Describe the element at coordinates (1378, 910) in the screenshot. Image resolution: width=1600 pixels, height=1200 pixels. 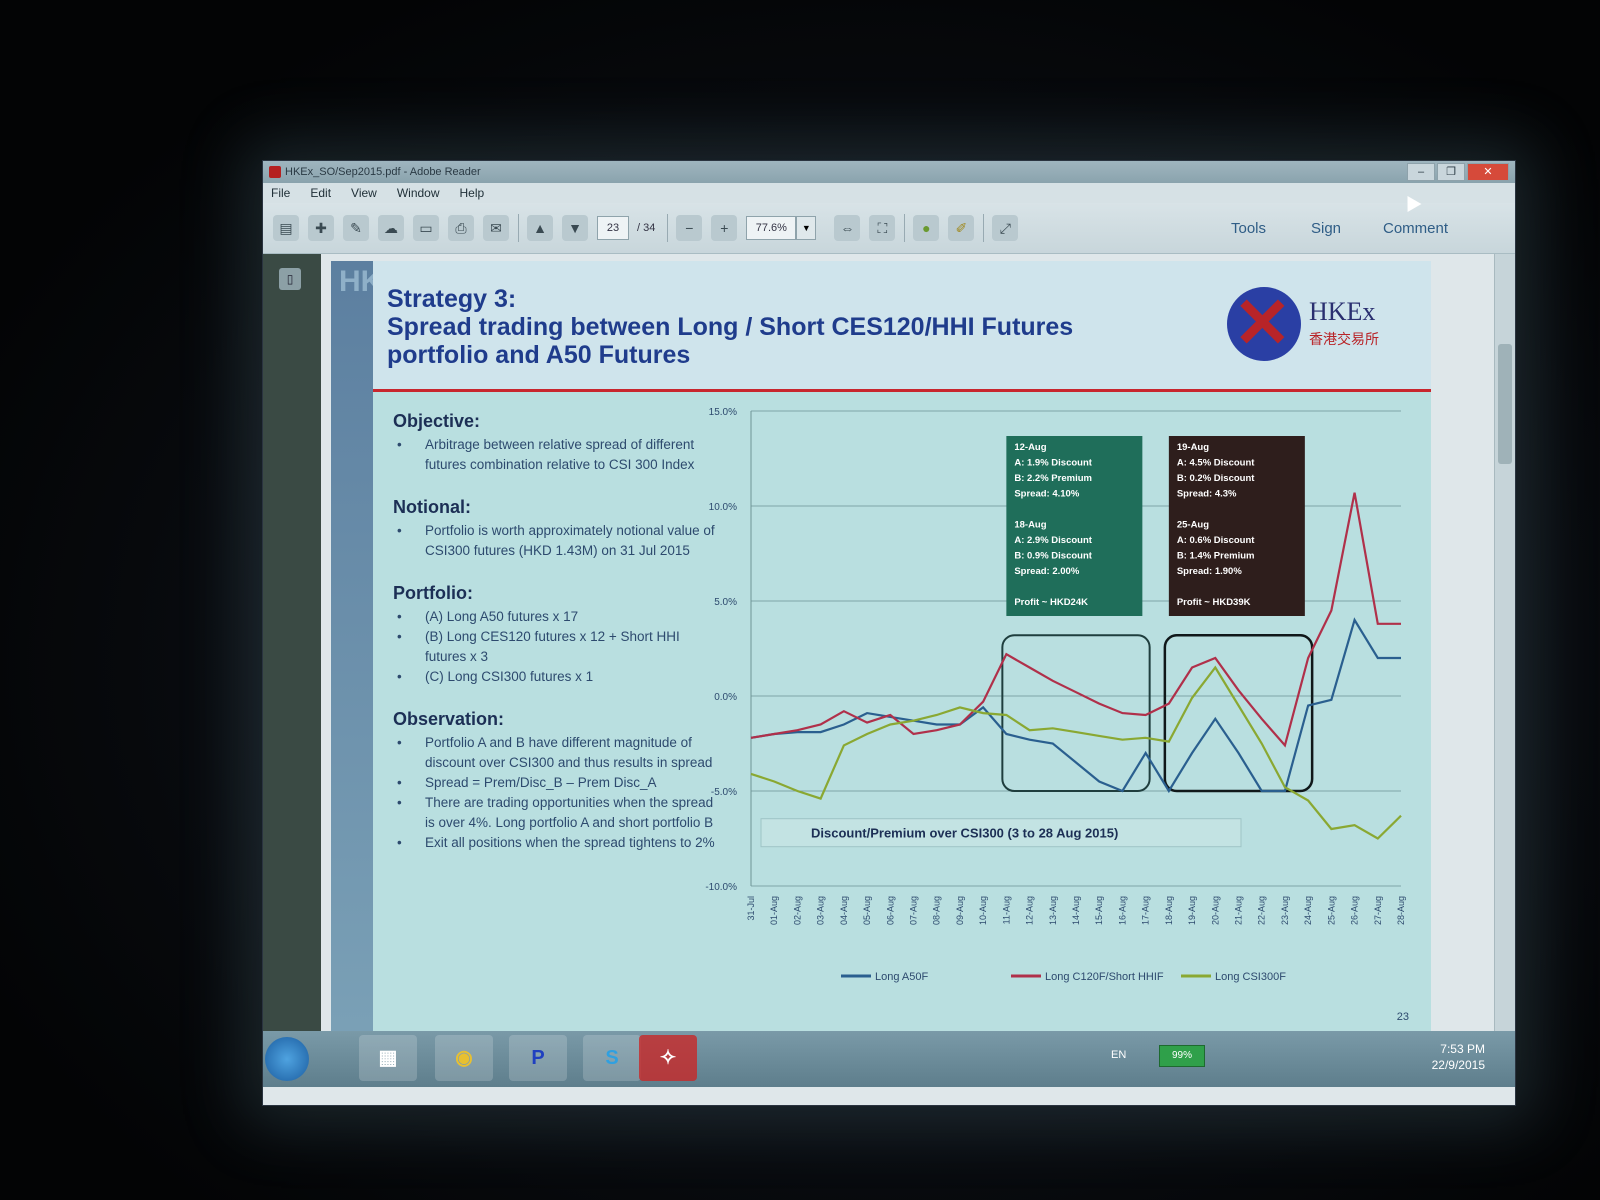
I see `x-tick-label: 27-Aug` at that location.